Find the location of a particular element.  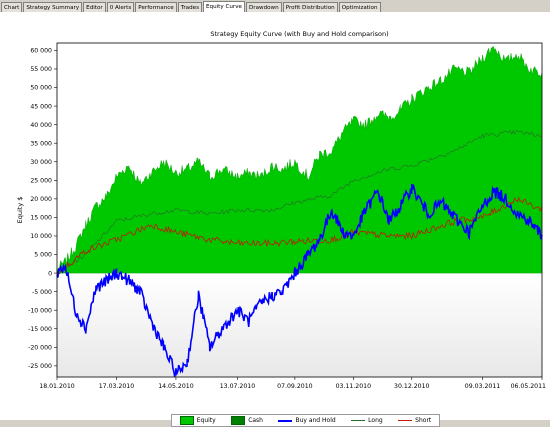

y-tick-label: 45 000 is located at coordinates (41, 106).